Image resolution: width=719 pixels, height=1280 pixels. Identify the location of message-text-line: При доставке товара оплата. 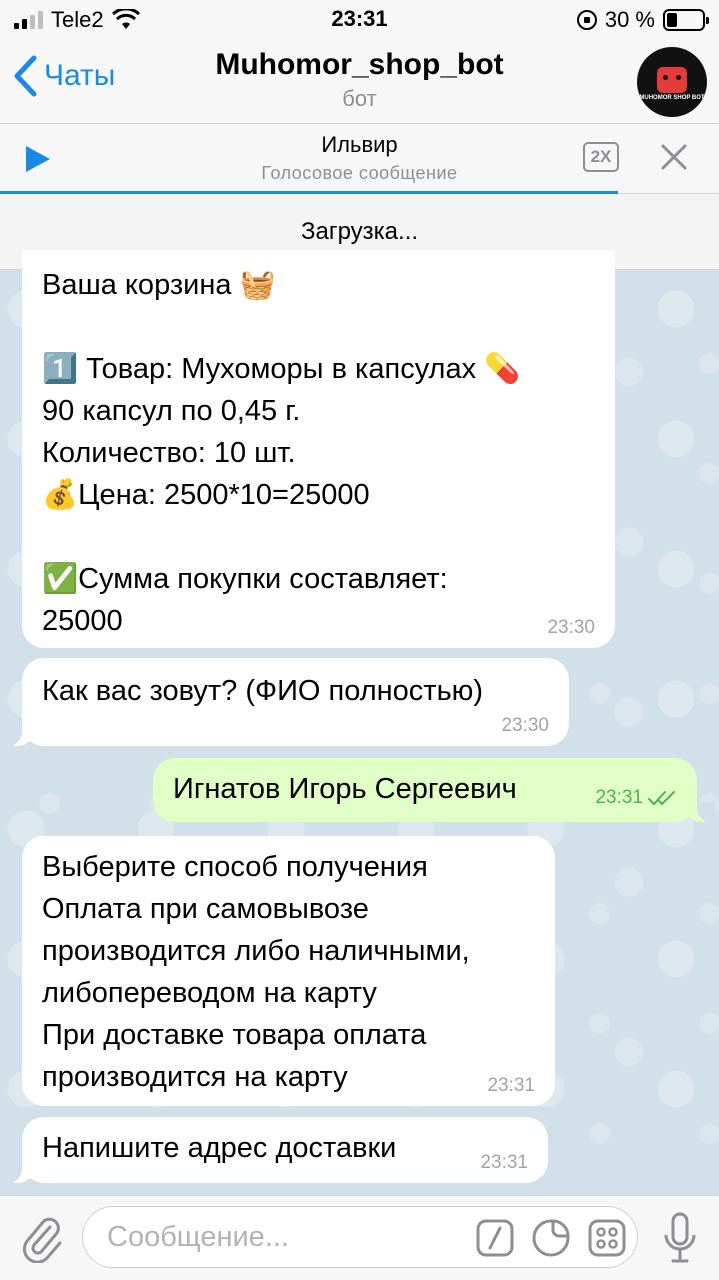
(234, 1035).